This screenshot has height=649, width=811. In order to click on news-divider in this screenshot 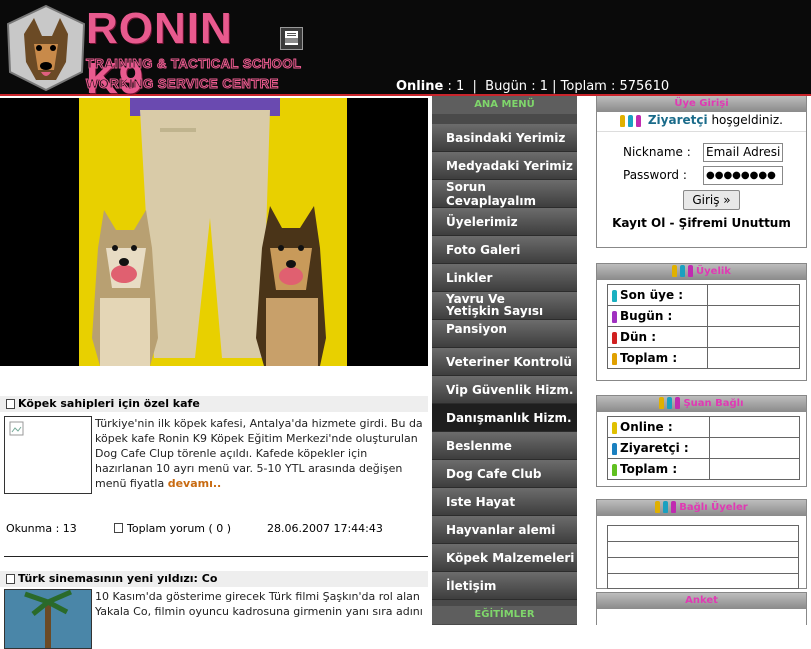, I will do `click(216, 556)`.